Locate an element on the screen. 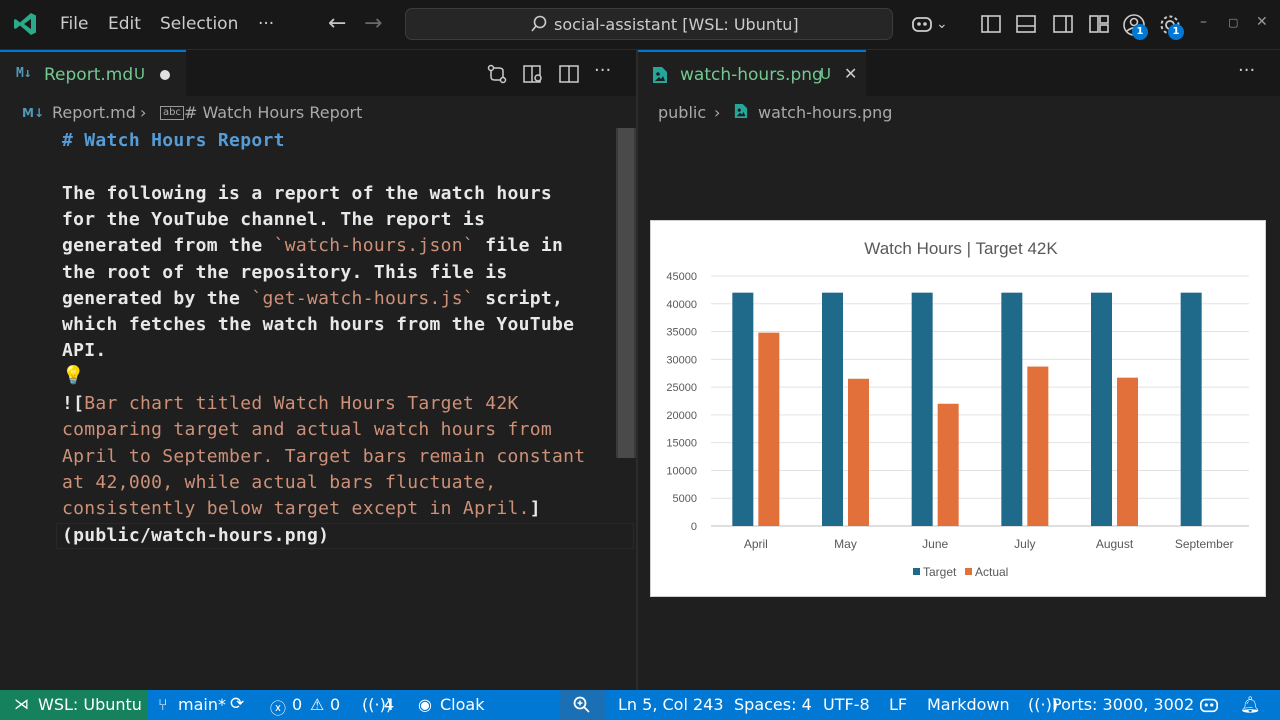 The height and width of the screenshot is (720, 1280). notifications-bell-icon: 🔔︎ is located at coordinates (1250, 704).